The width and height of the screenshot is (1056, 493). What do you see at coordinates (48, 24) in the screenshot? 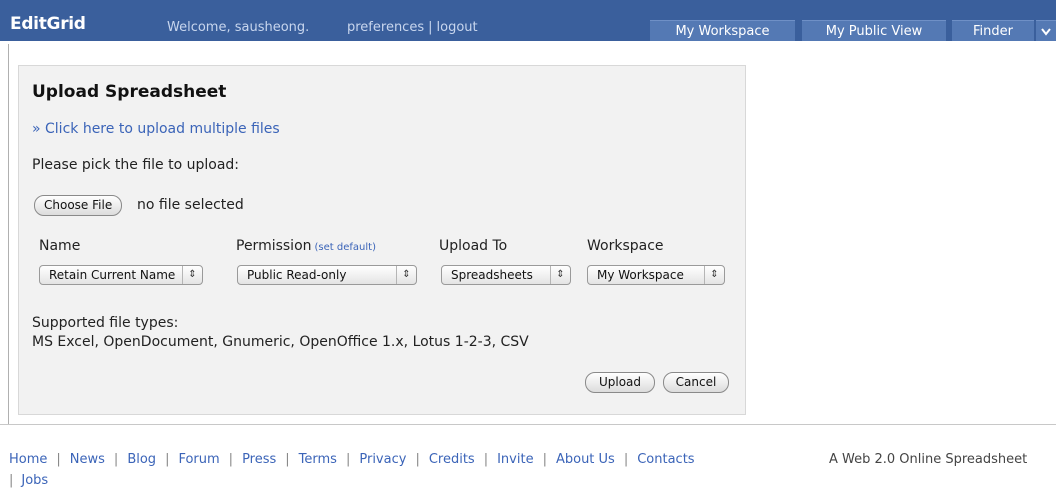
I see `editgrid-logo: EditGrid` at bounding box center [48, 24].